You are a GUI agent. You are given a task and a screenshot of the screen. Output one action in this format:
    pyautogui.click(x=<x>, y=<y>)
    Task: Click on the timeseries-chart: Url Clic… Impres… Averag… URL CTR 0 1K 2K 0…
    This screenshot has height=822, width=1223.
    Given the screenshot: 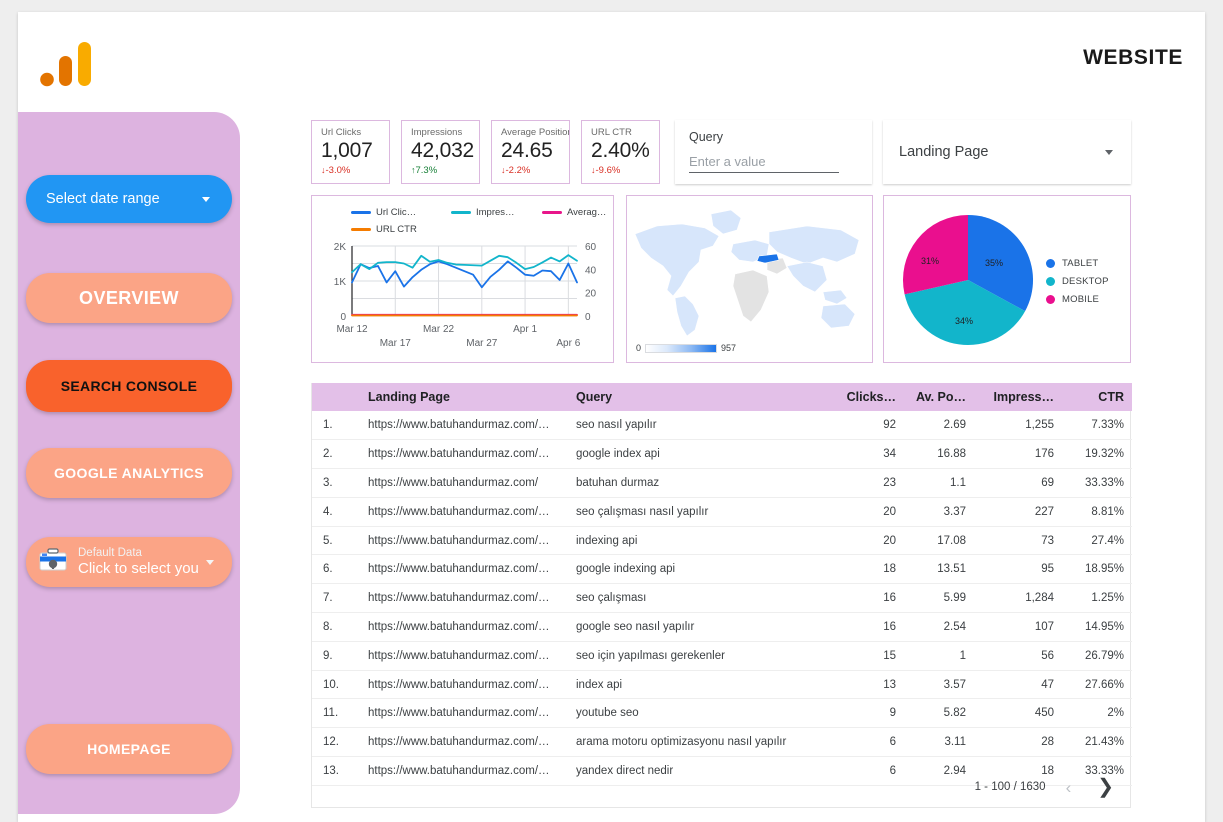 What is the action you would take?
    pyautogui.click(x=462, y=279)
    